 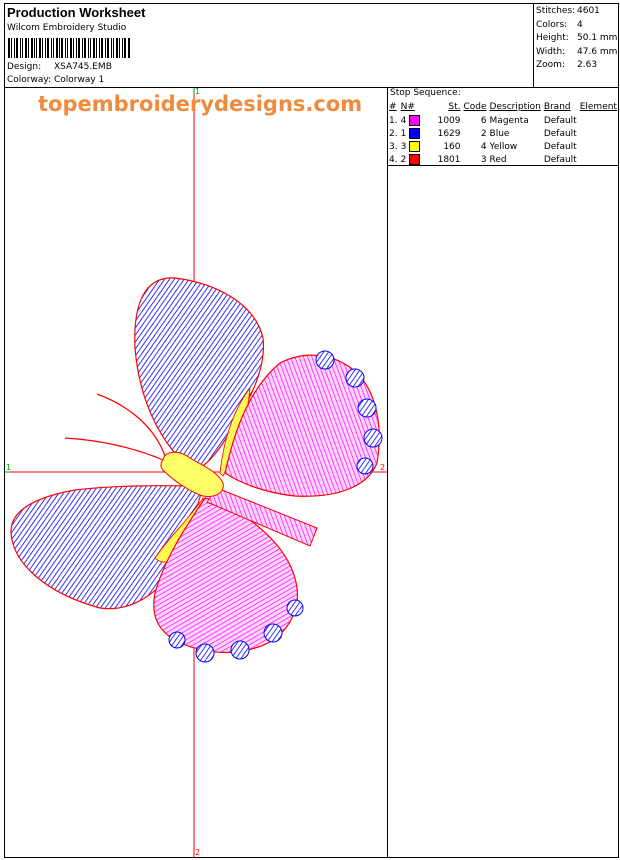 What do you see at coordinates (515, 107) in the screenshot?
I see `col-description: Description` at bounding box center [515, 107].